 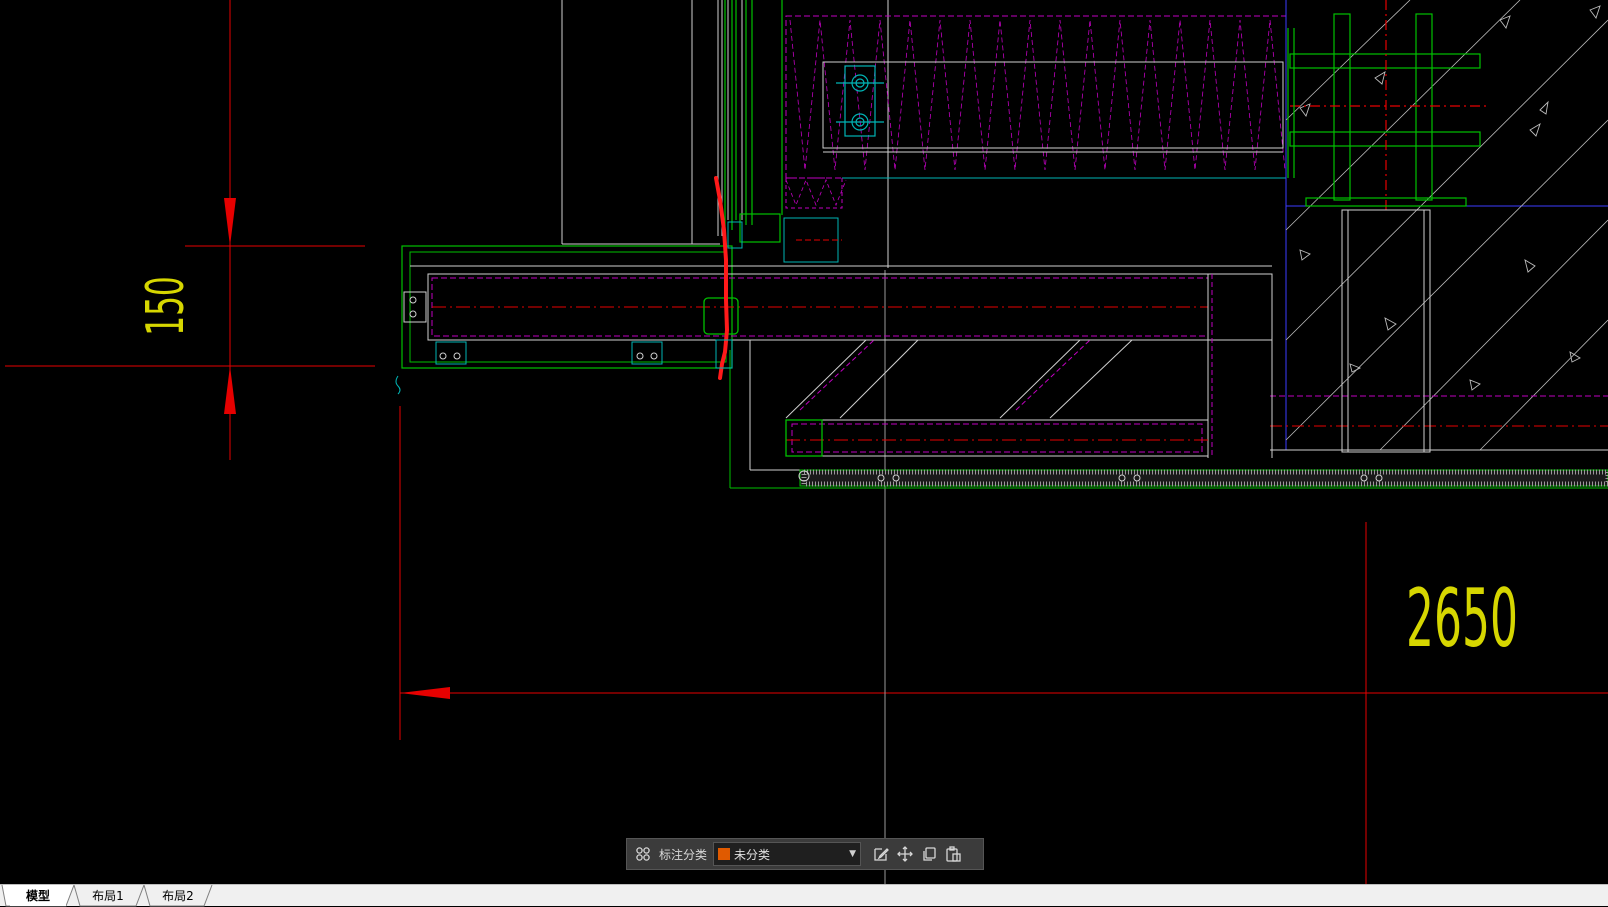 What do you see at coordinates (398, 385) in the screenshot?
I see `section-mark` at bounding box center [398, 385].